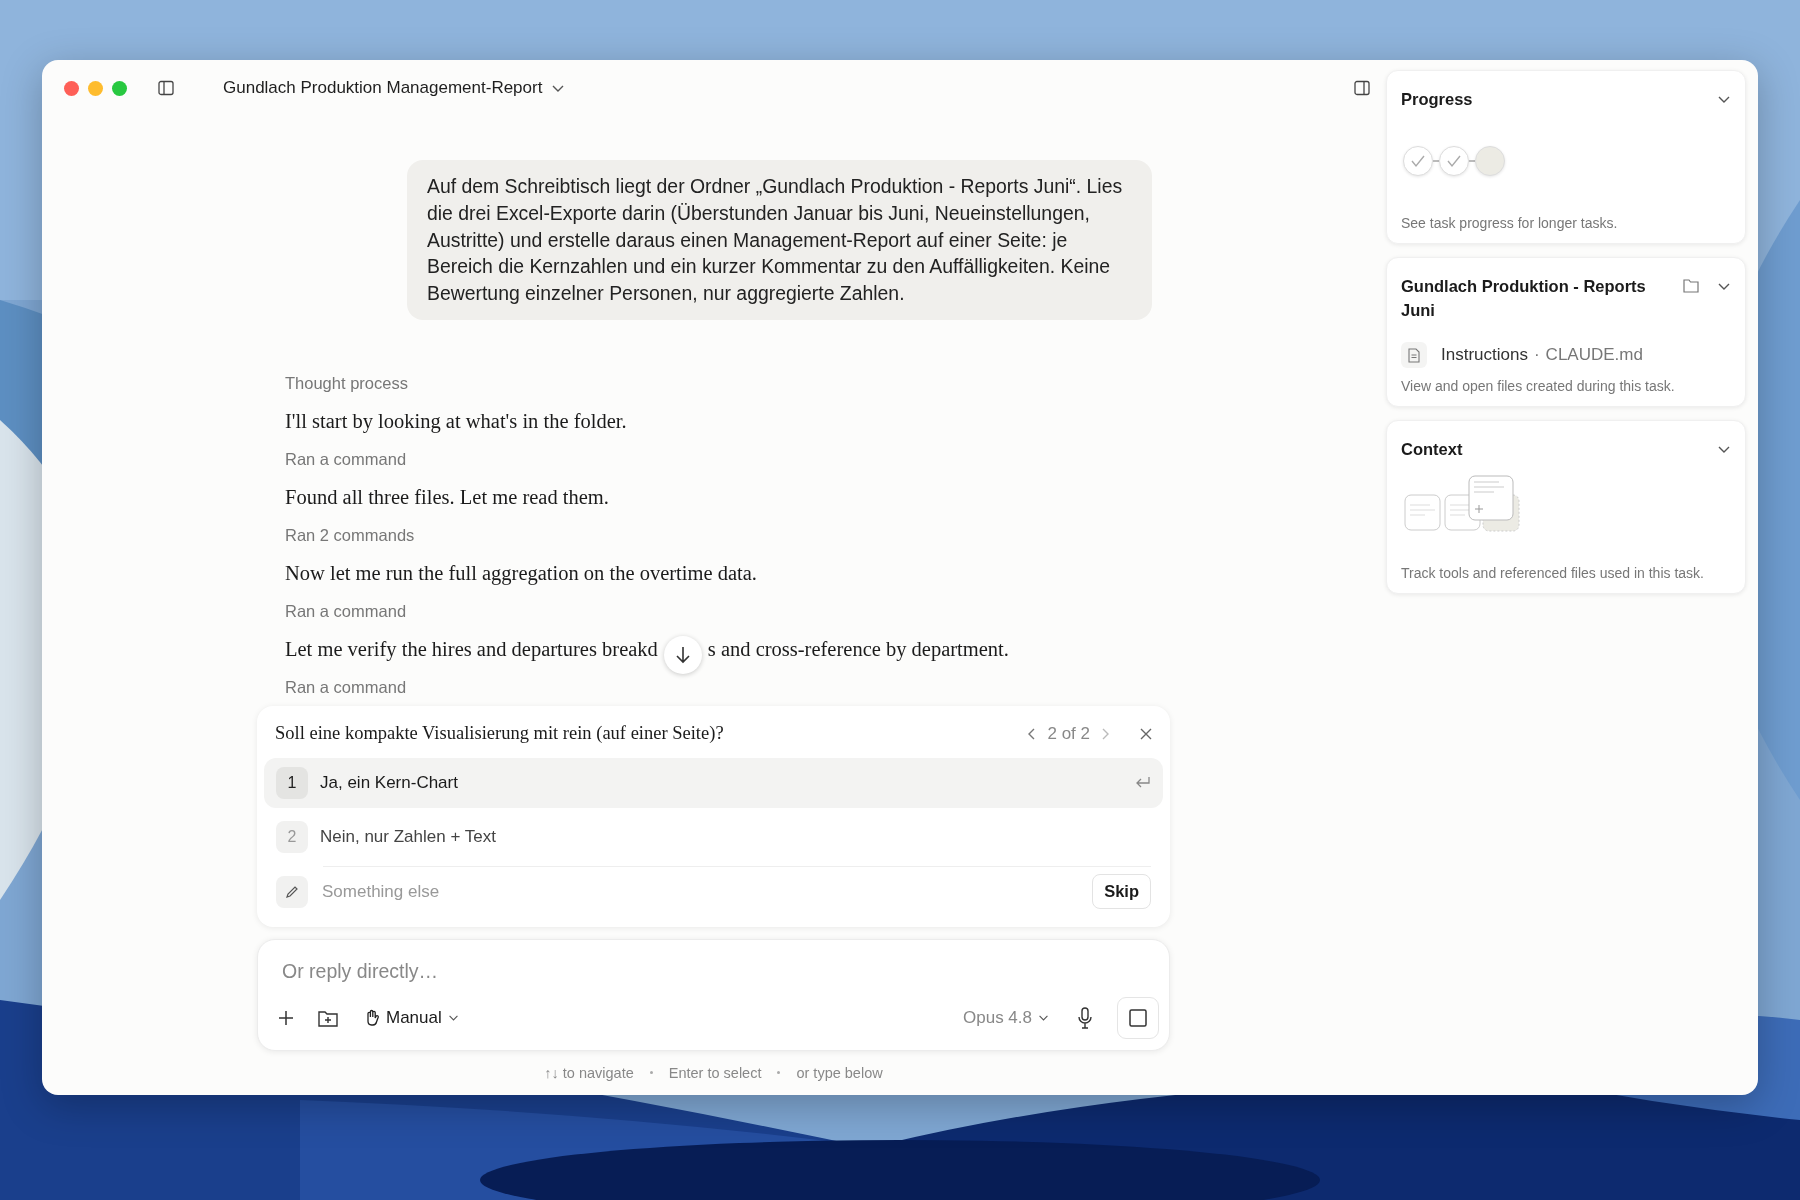 This screenshot has height=1200, width=1800. Describe the element at coordinates (1068, 734) in the screenshot. I see `page-counter: 2 of 2` at that location.